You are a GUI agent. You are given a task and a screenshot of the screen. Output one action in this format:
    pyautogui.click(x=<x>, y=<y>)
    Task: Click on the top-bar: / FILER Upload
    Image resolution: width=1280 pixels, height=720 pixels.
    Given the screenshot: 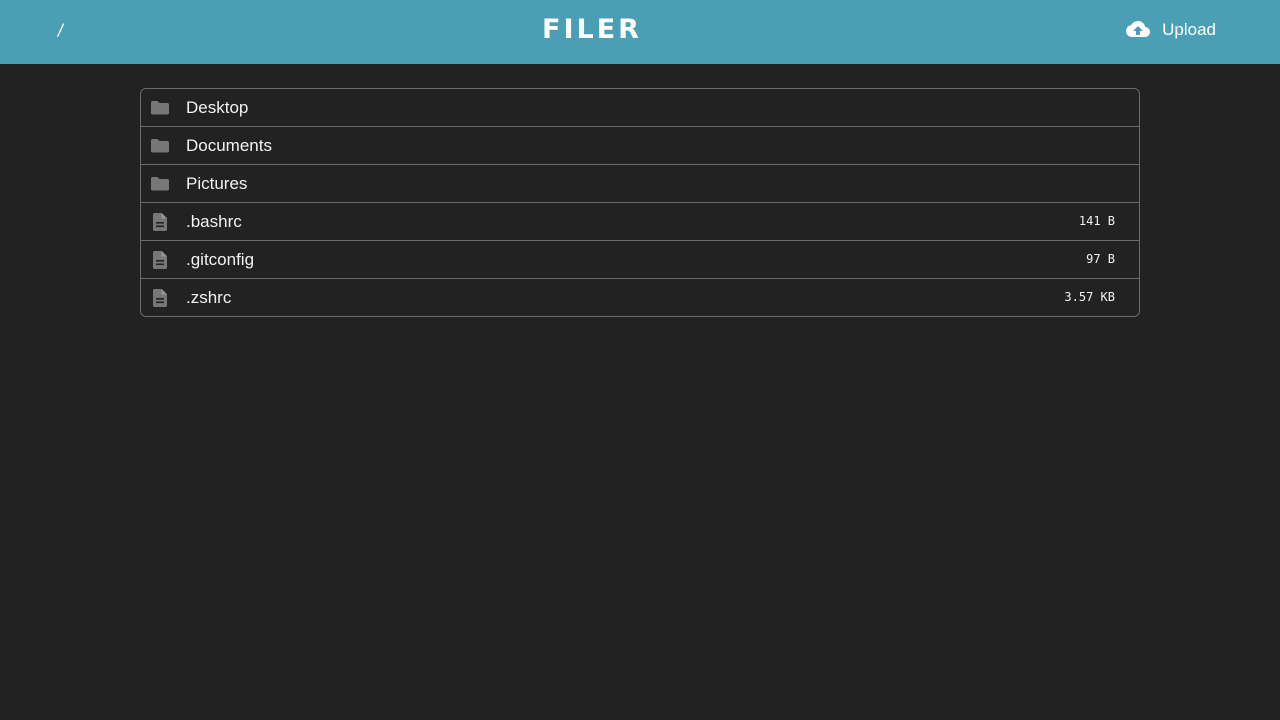 What is the action you would take?
    pyautogui.click(x=640, y=32)
    